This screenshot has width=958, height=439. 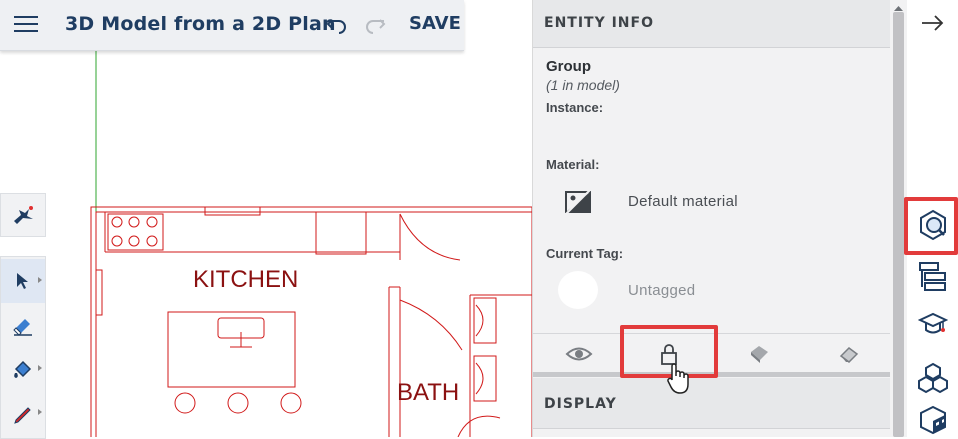 I want to click on outliner-icon, so click(x=932, y=276).